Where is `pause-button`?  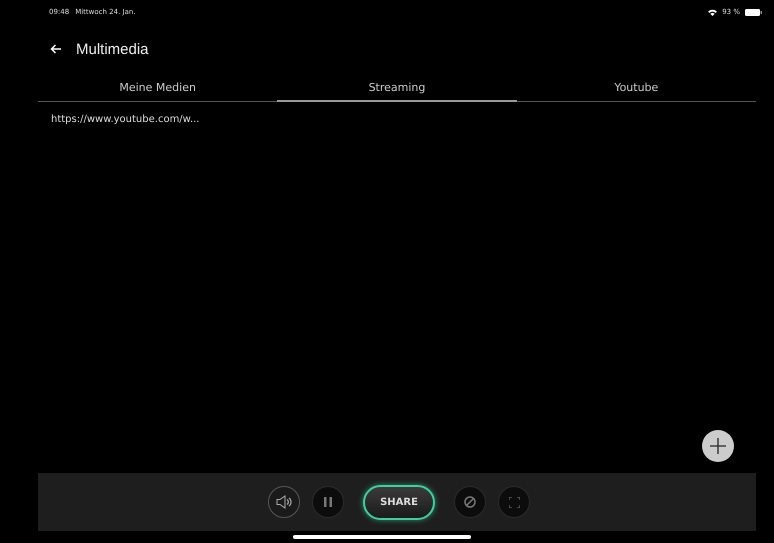
pause-button is located at coordinates (328, 502).